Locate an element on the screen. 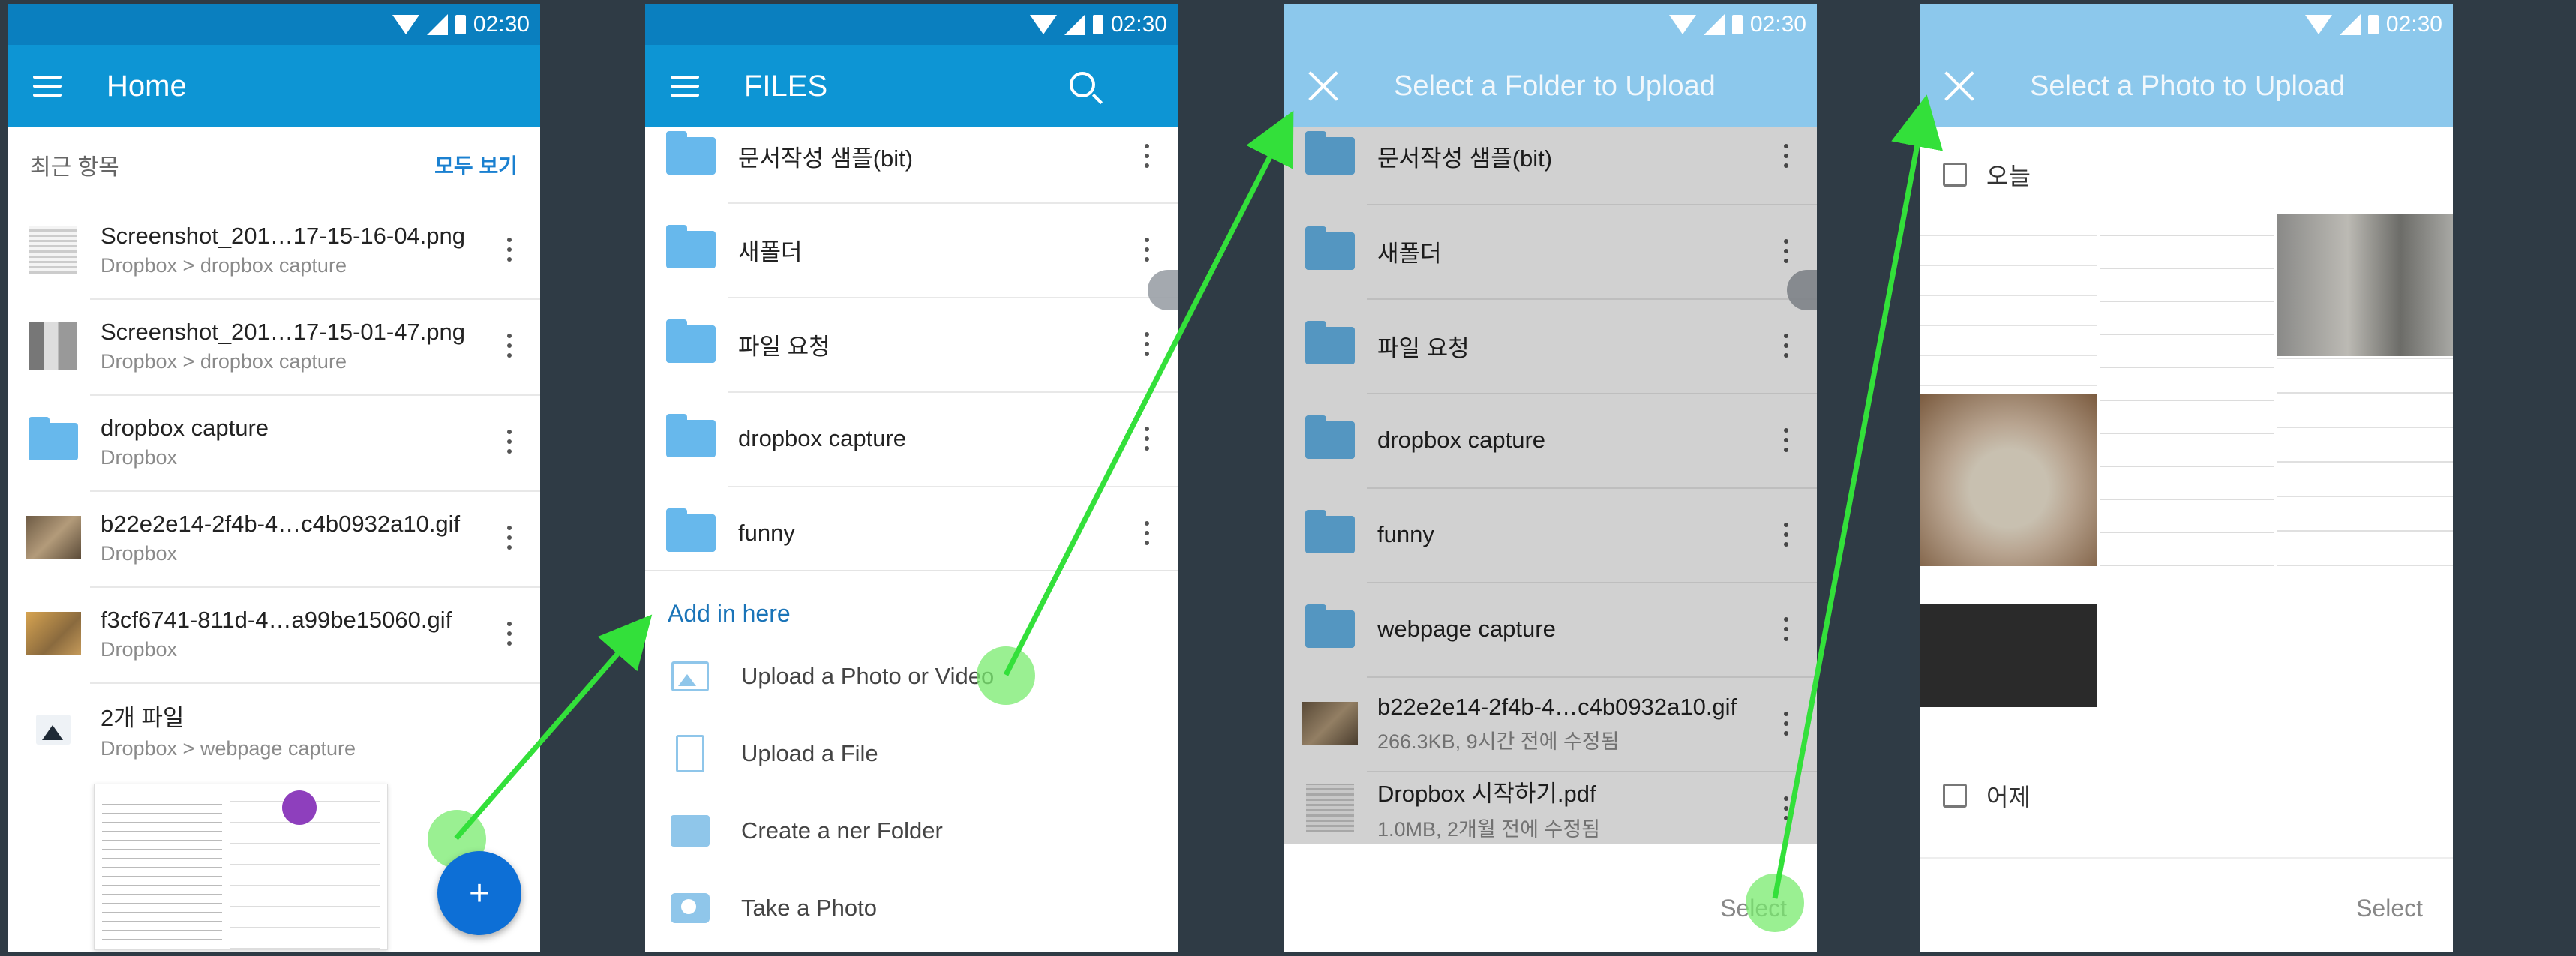 The width and height of the screenshot is (2576, 956). folder-name: dropbox capture is located at coordinates (822, 438).